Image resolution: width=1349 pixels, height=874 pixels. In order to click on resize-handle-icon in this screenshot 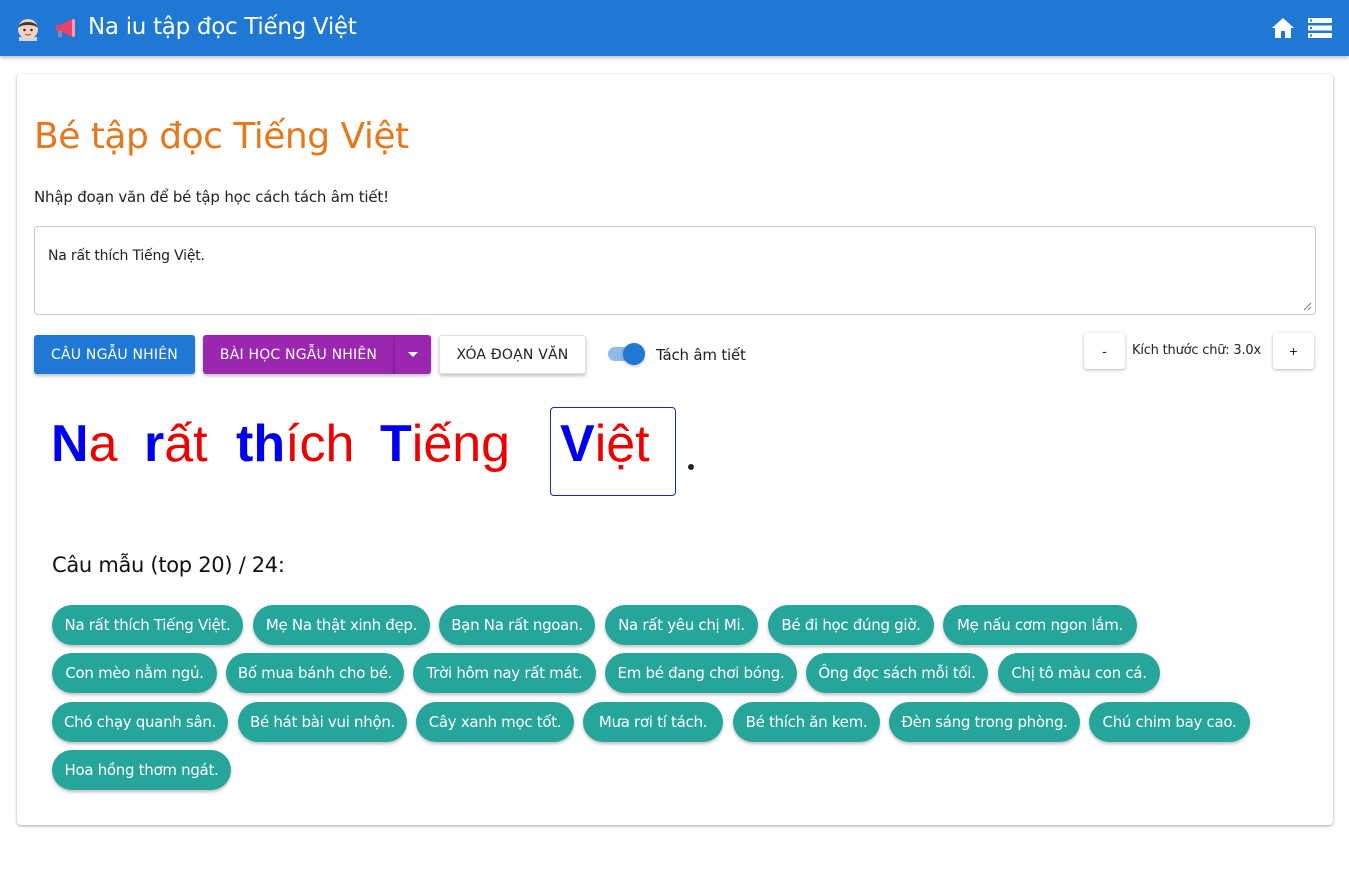, I will do `click(1307, 306)`.